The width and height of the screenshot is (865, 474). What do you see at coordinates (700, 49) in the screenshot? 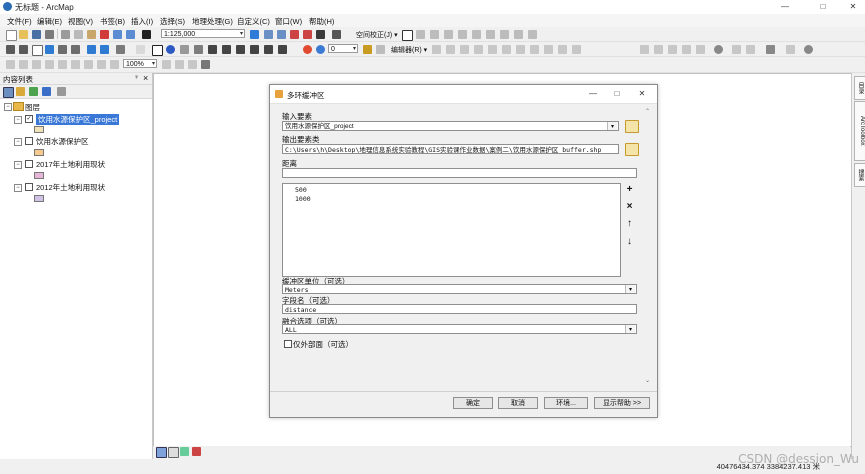
I see `line-color-icon` at bounding box center [700, 49].